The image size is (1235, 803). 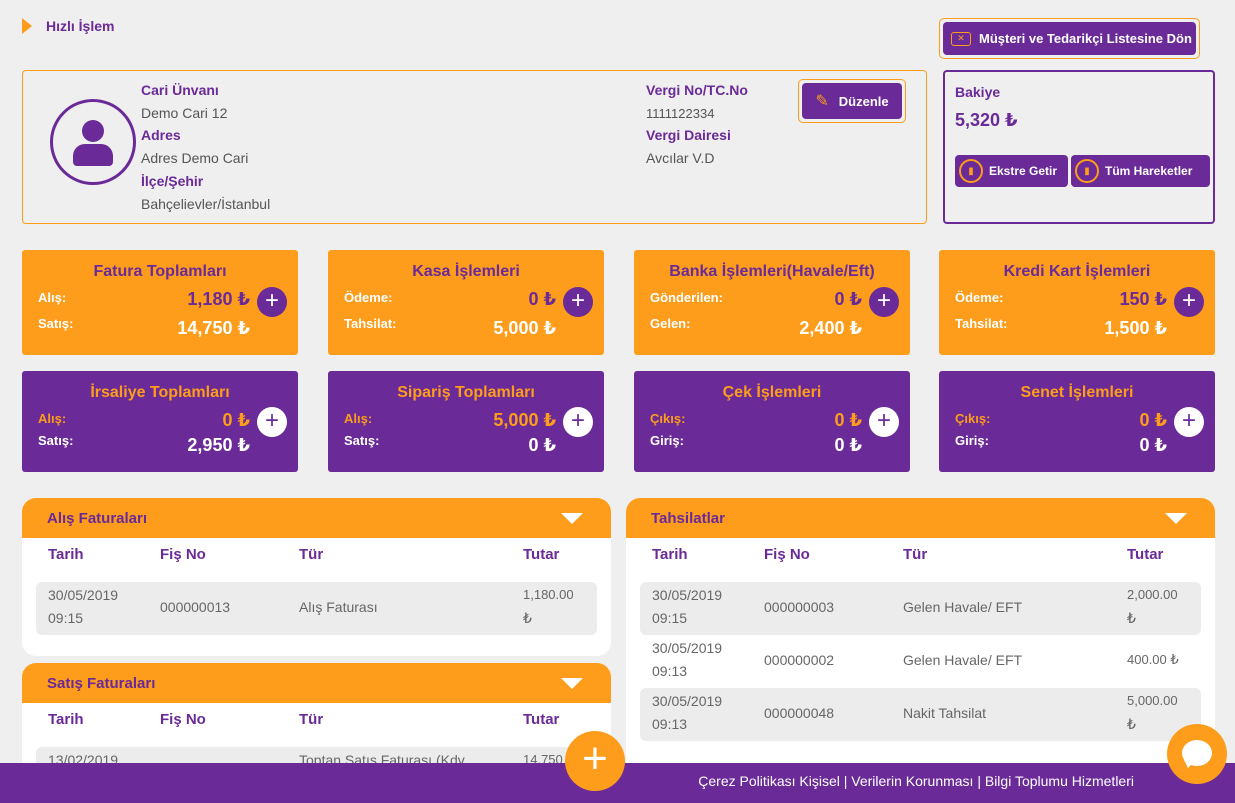 What do you see at coordinates (1197, 754) in the screenshot?
I see `chat-icon` at bounding box center [1197, 754].